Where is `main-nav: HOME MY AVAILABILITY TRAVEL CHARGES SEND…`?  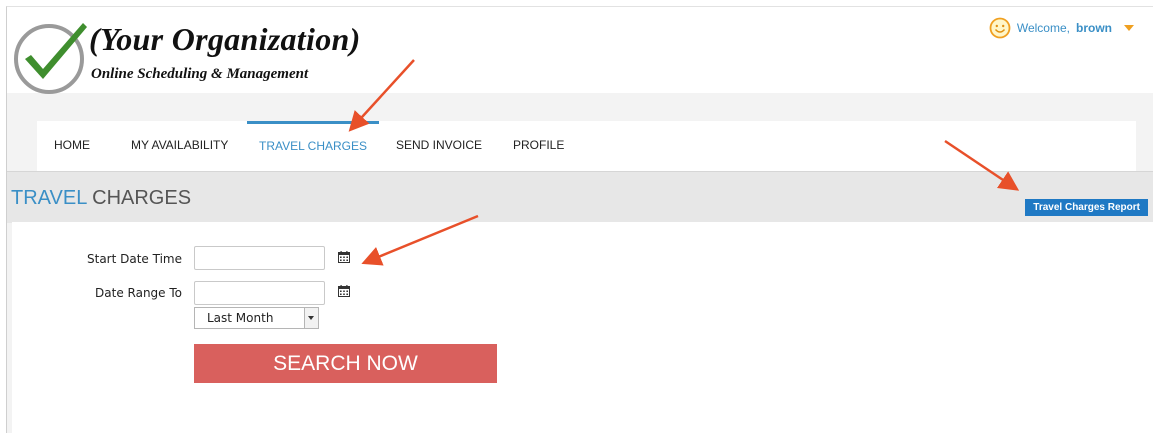
main-nav: HOME MY AVAILABILITY TRAVEL CHARGES SEND… is located at coordinates (586, 146).